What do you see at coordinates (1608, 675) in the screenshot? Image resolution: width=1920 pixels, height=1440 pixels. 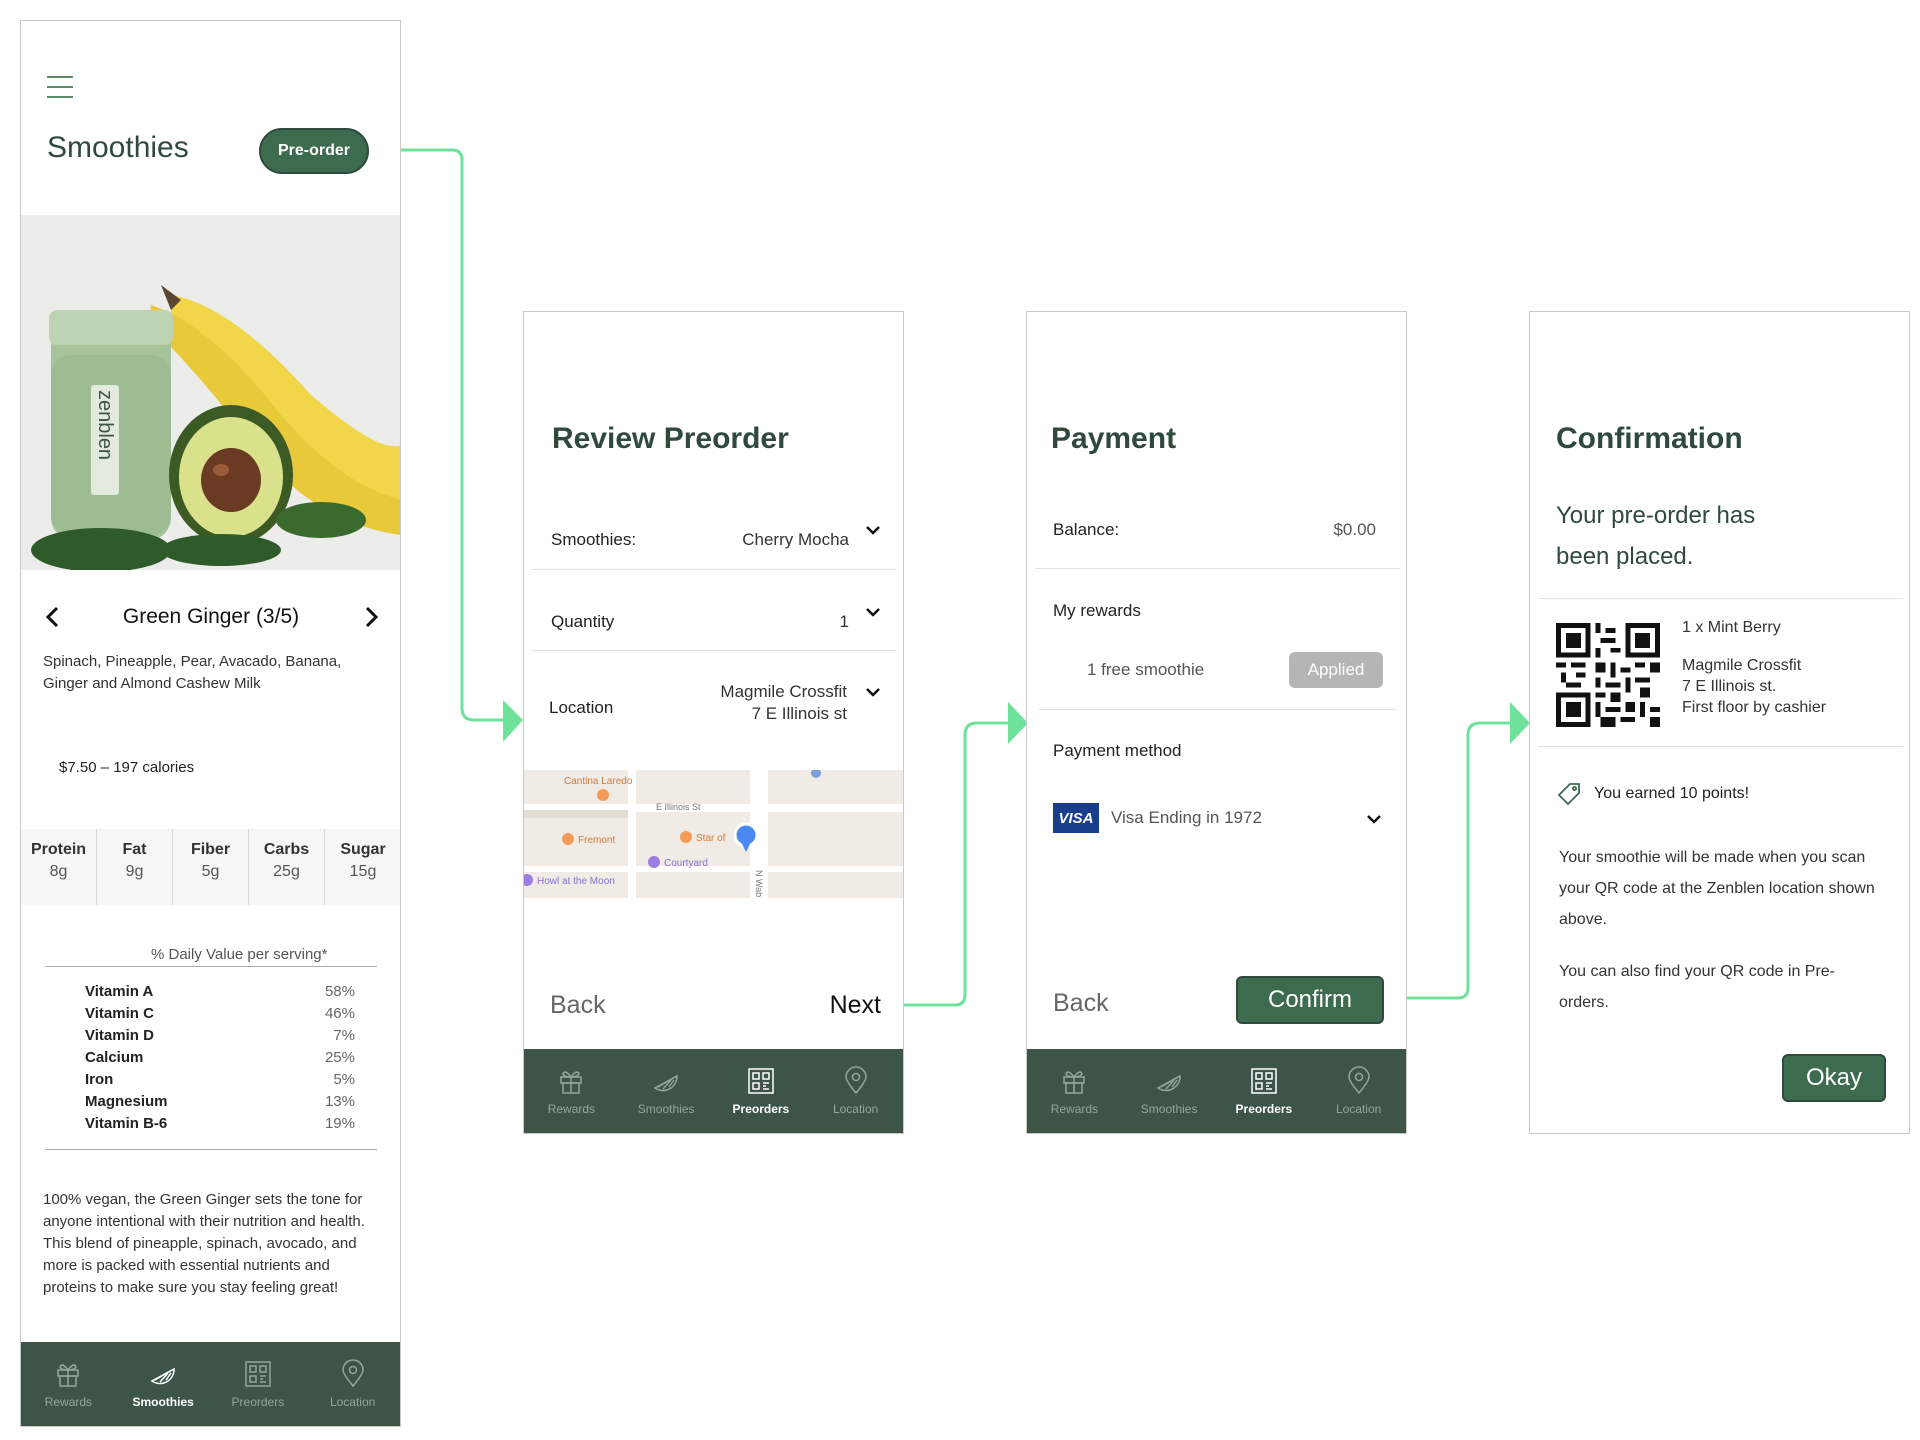 I see `qr-code` at bounding box center [1608, 675].